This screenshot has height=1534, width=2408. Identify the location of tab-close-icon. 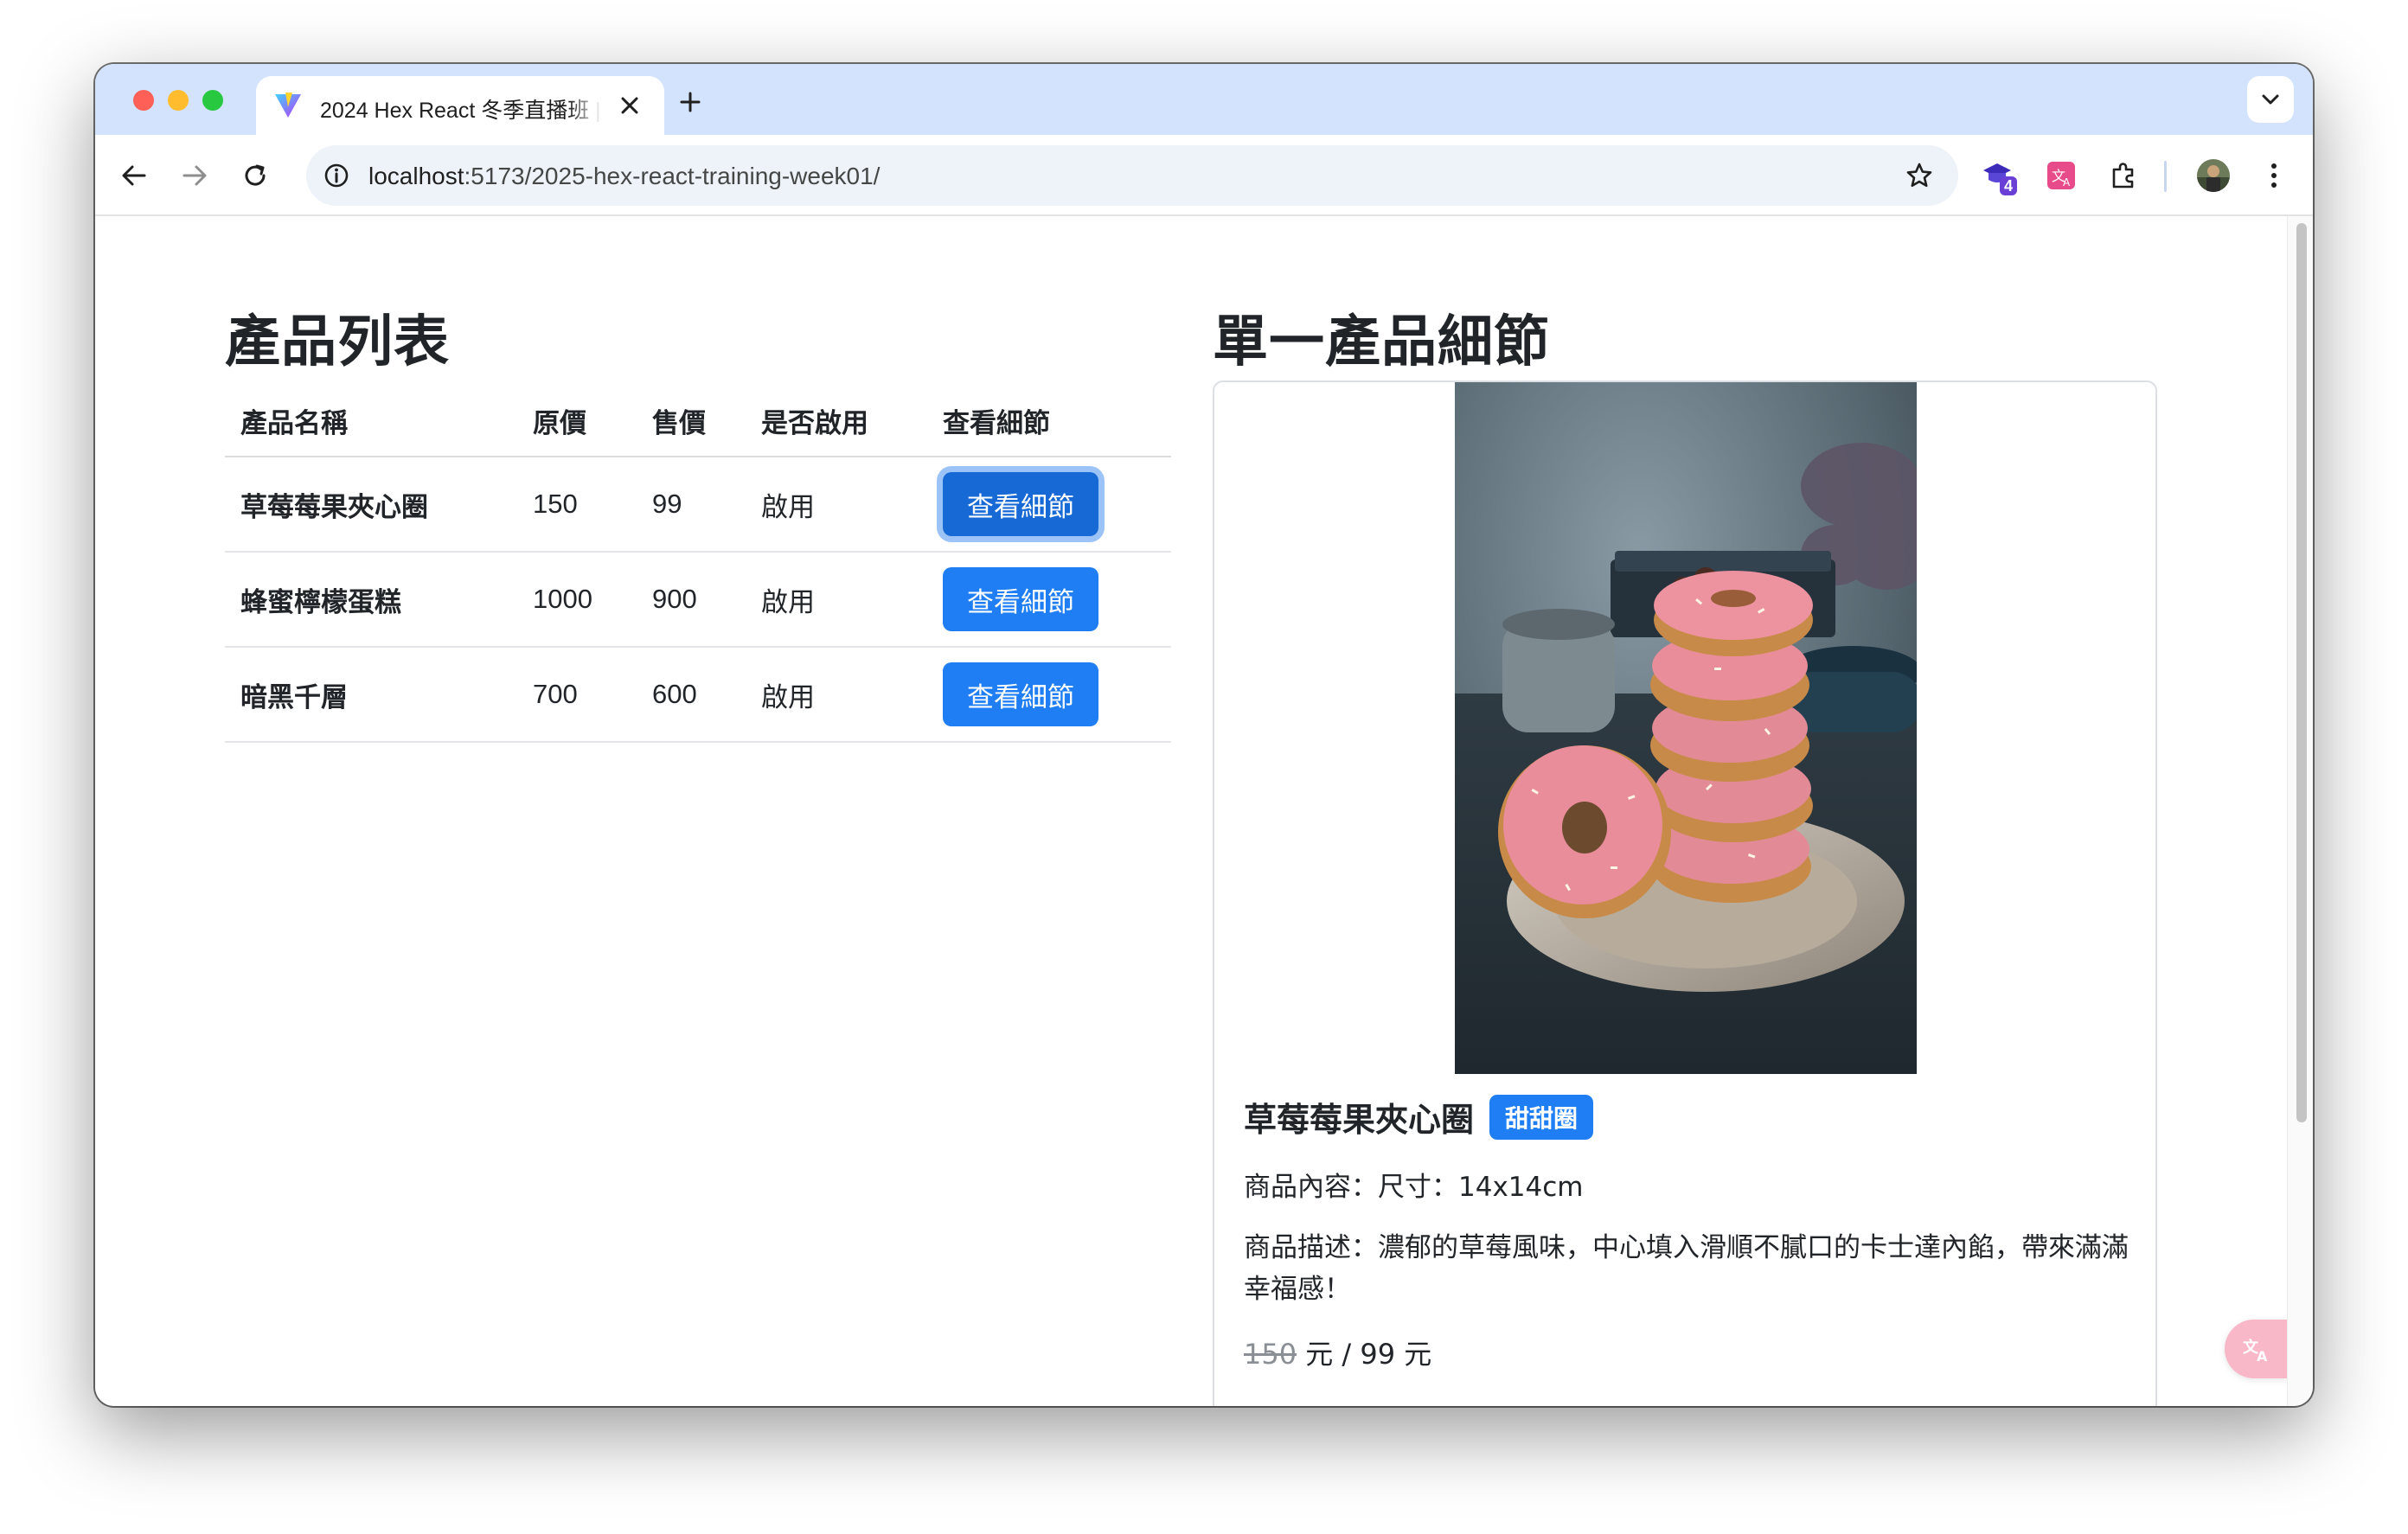
(629, 106).